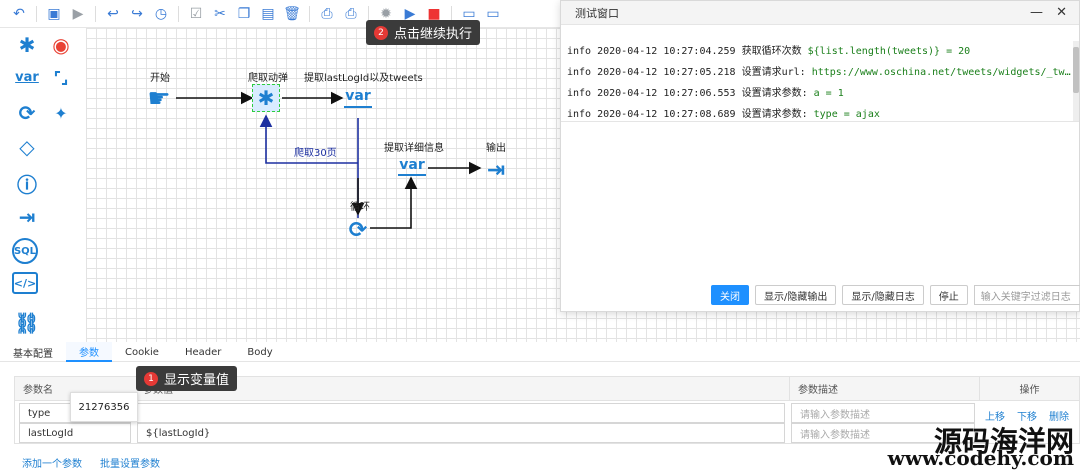 This screenshot has width=1080, height=476. I want to click on node-output-label: 输出, so click(496, 148).